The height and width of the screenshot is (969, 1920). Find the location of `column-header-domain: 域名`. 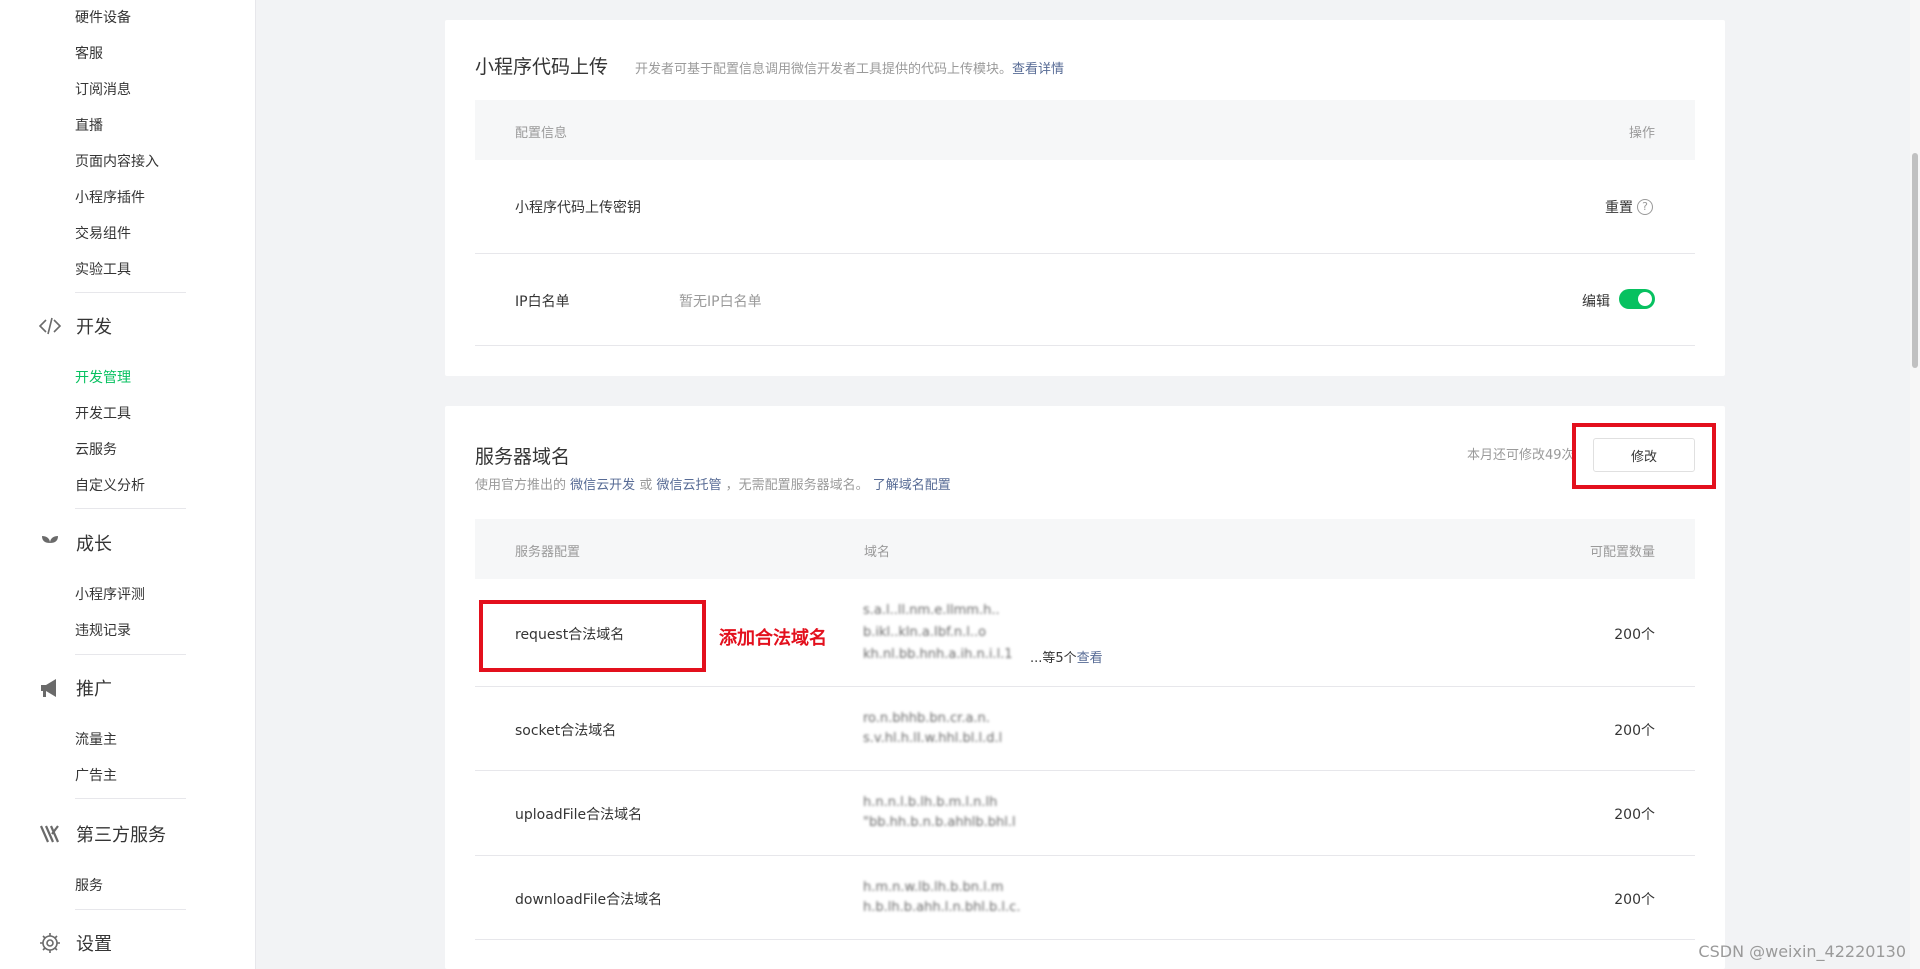

column-header-domain: 域名 is located at coordinates (877, 552).